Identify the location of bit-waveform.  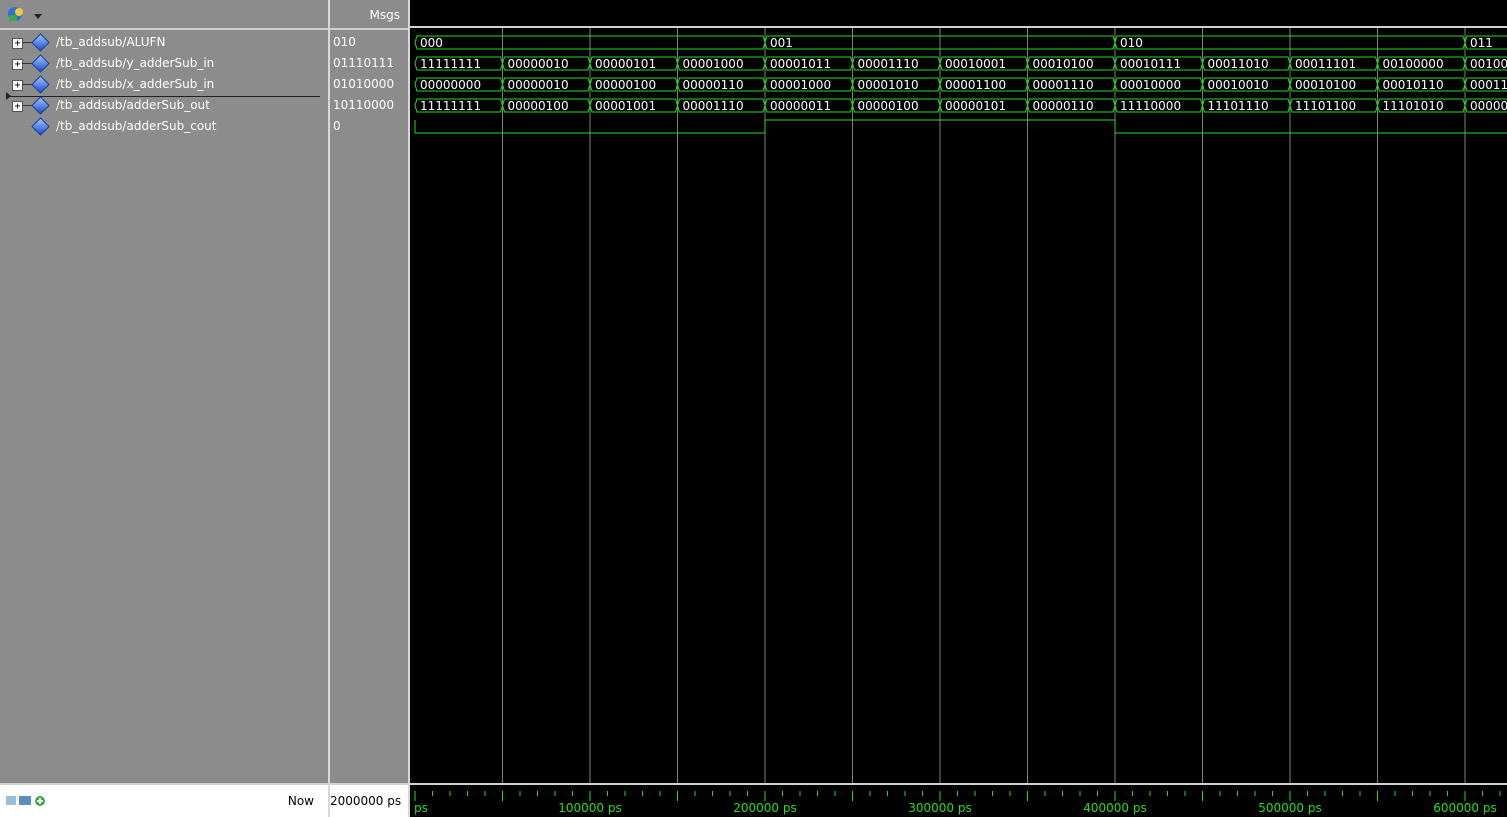
(960, 126).